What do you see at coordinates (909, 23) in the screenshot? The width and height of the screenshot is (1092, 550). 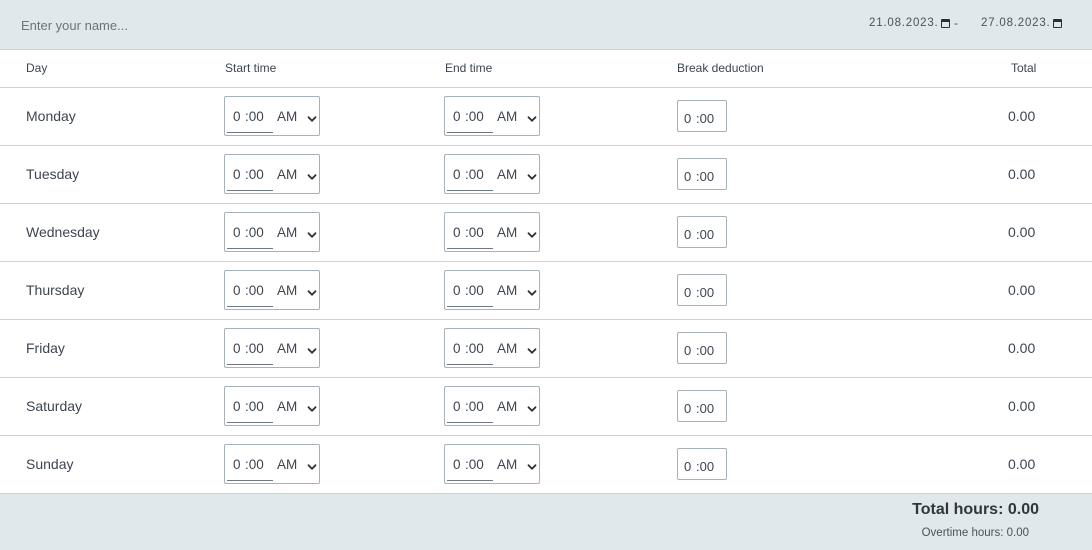 I see `date-from-field: 21.08.2023.` at bounding box center [909, 23].